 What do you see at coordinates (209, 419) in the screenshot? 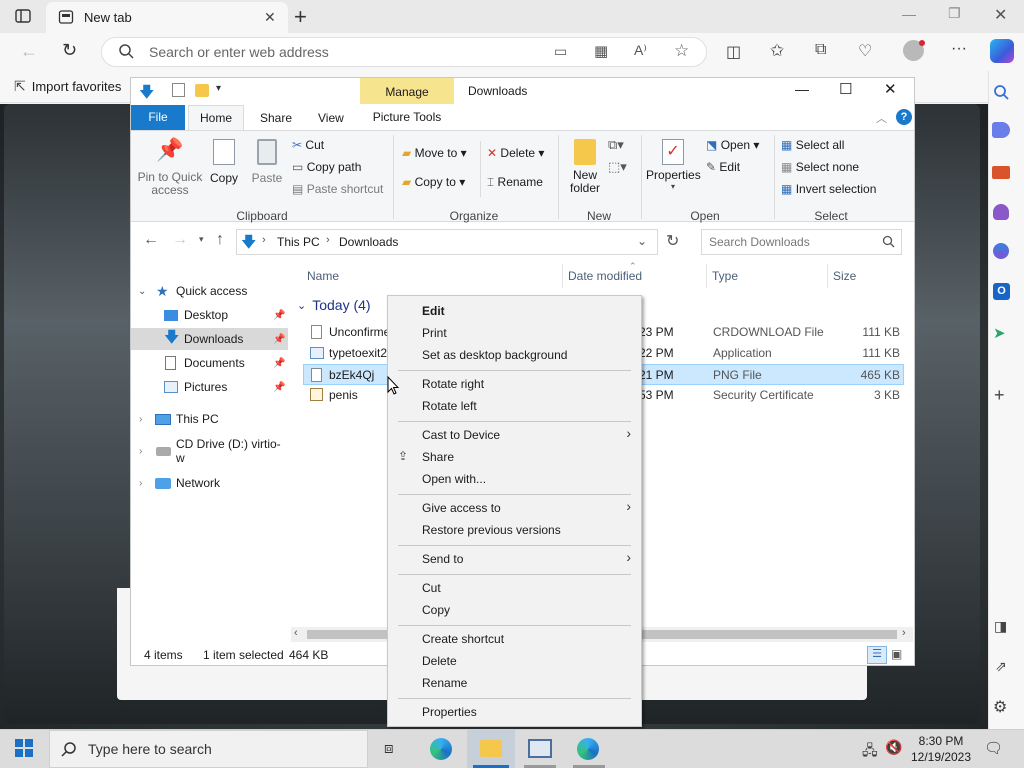
I see `nav-this-pc: › This PC` at bounding box center [209, 419].